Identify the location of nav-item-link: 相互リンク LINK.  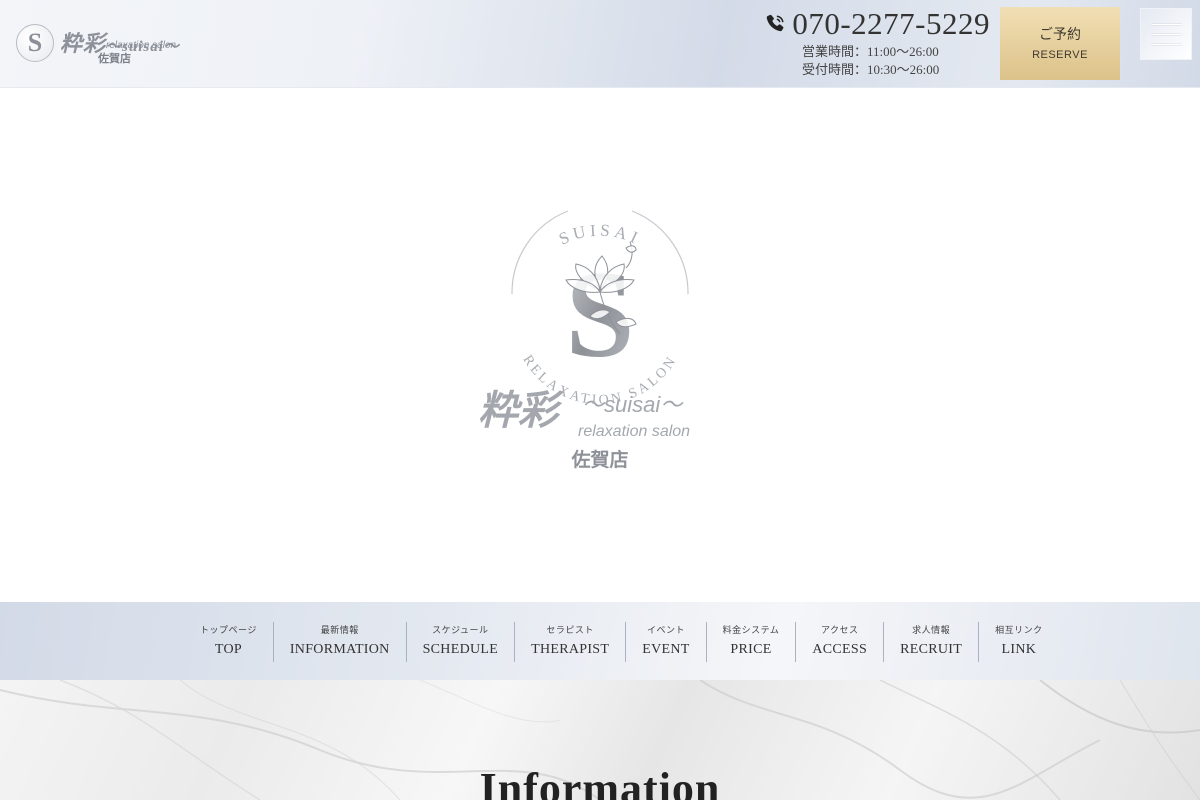
(1018, 642).